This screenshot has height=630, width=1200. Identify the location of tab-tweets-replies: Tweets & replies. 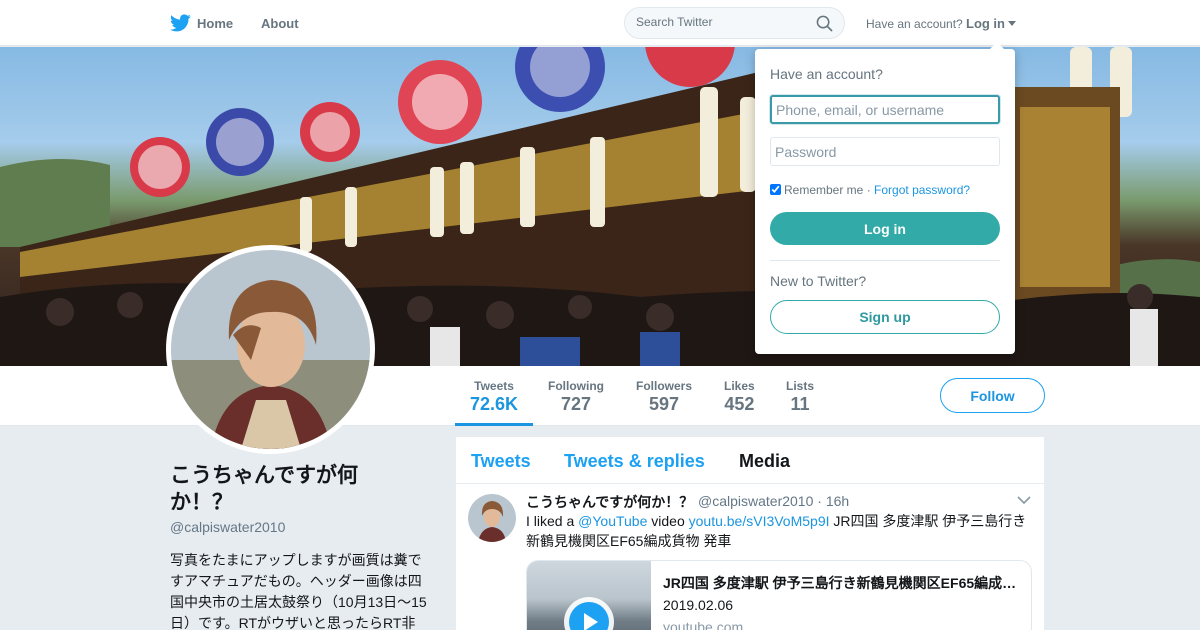
(634, 461).